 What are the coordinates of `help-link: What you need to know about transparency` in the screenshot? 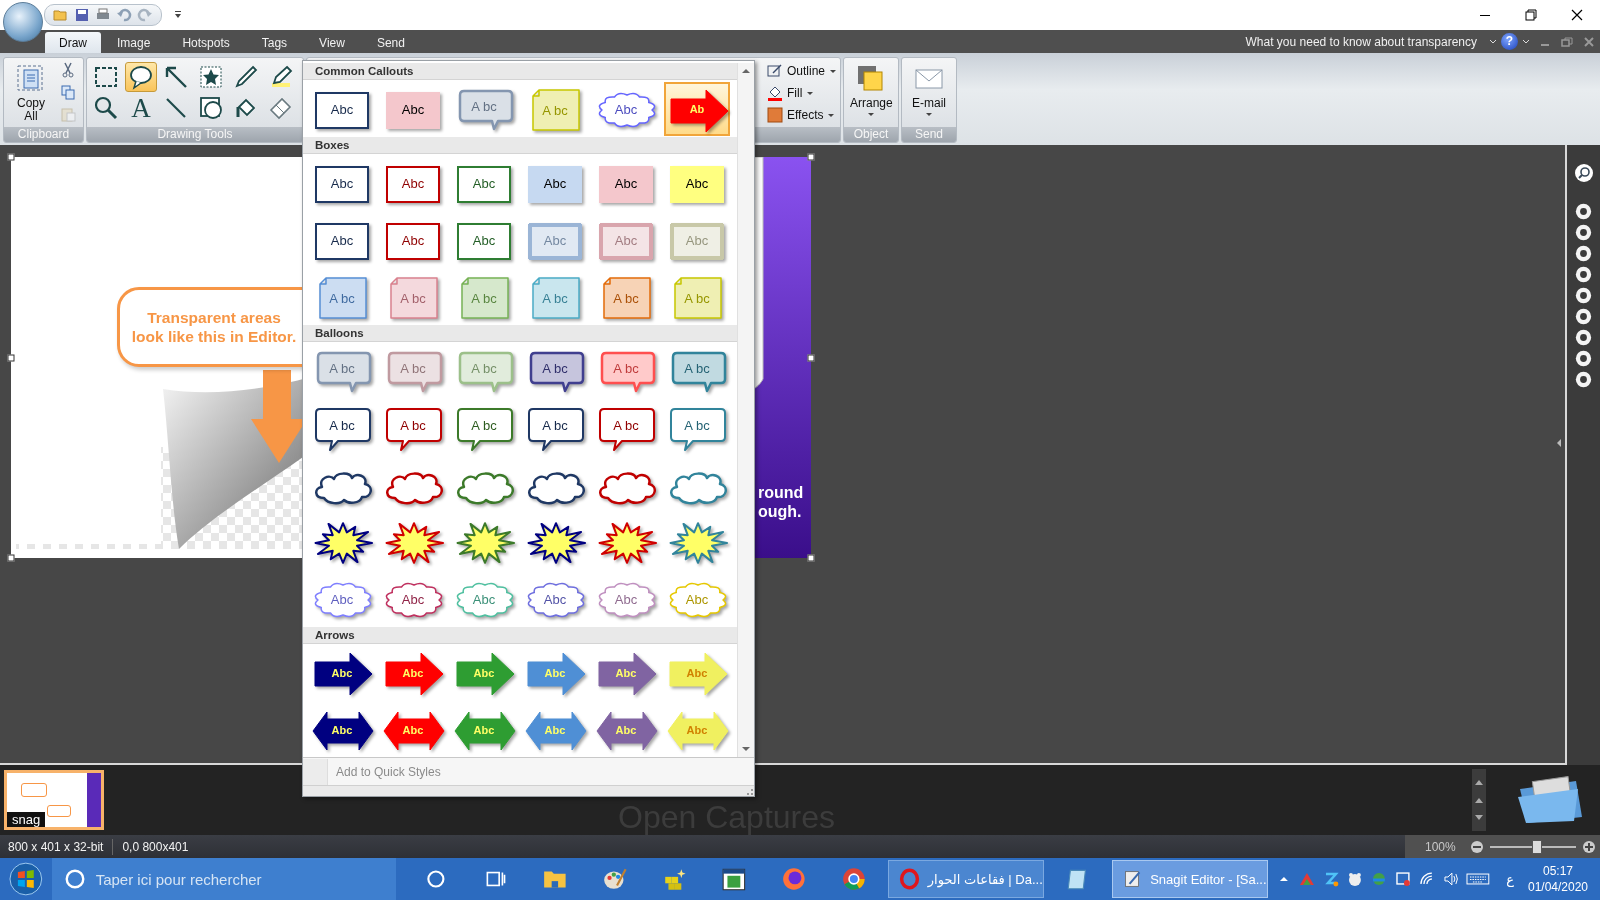 It's located at (1361, 41).